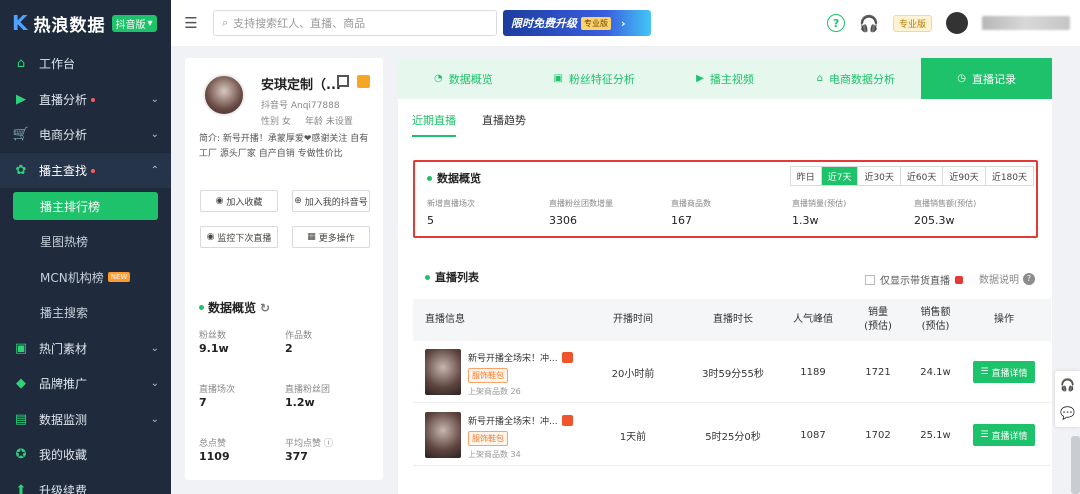  Describe the element at coordinates (596, 23) in the screenshot. I see `banner-badge: 专业版` at that location.